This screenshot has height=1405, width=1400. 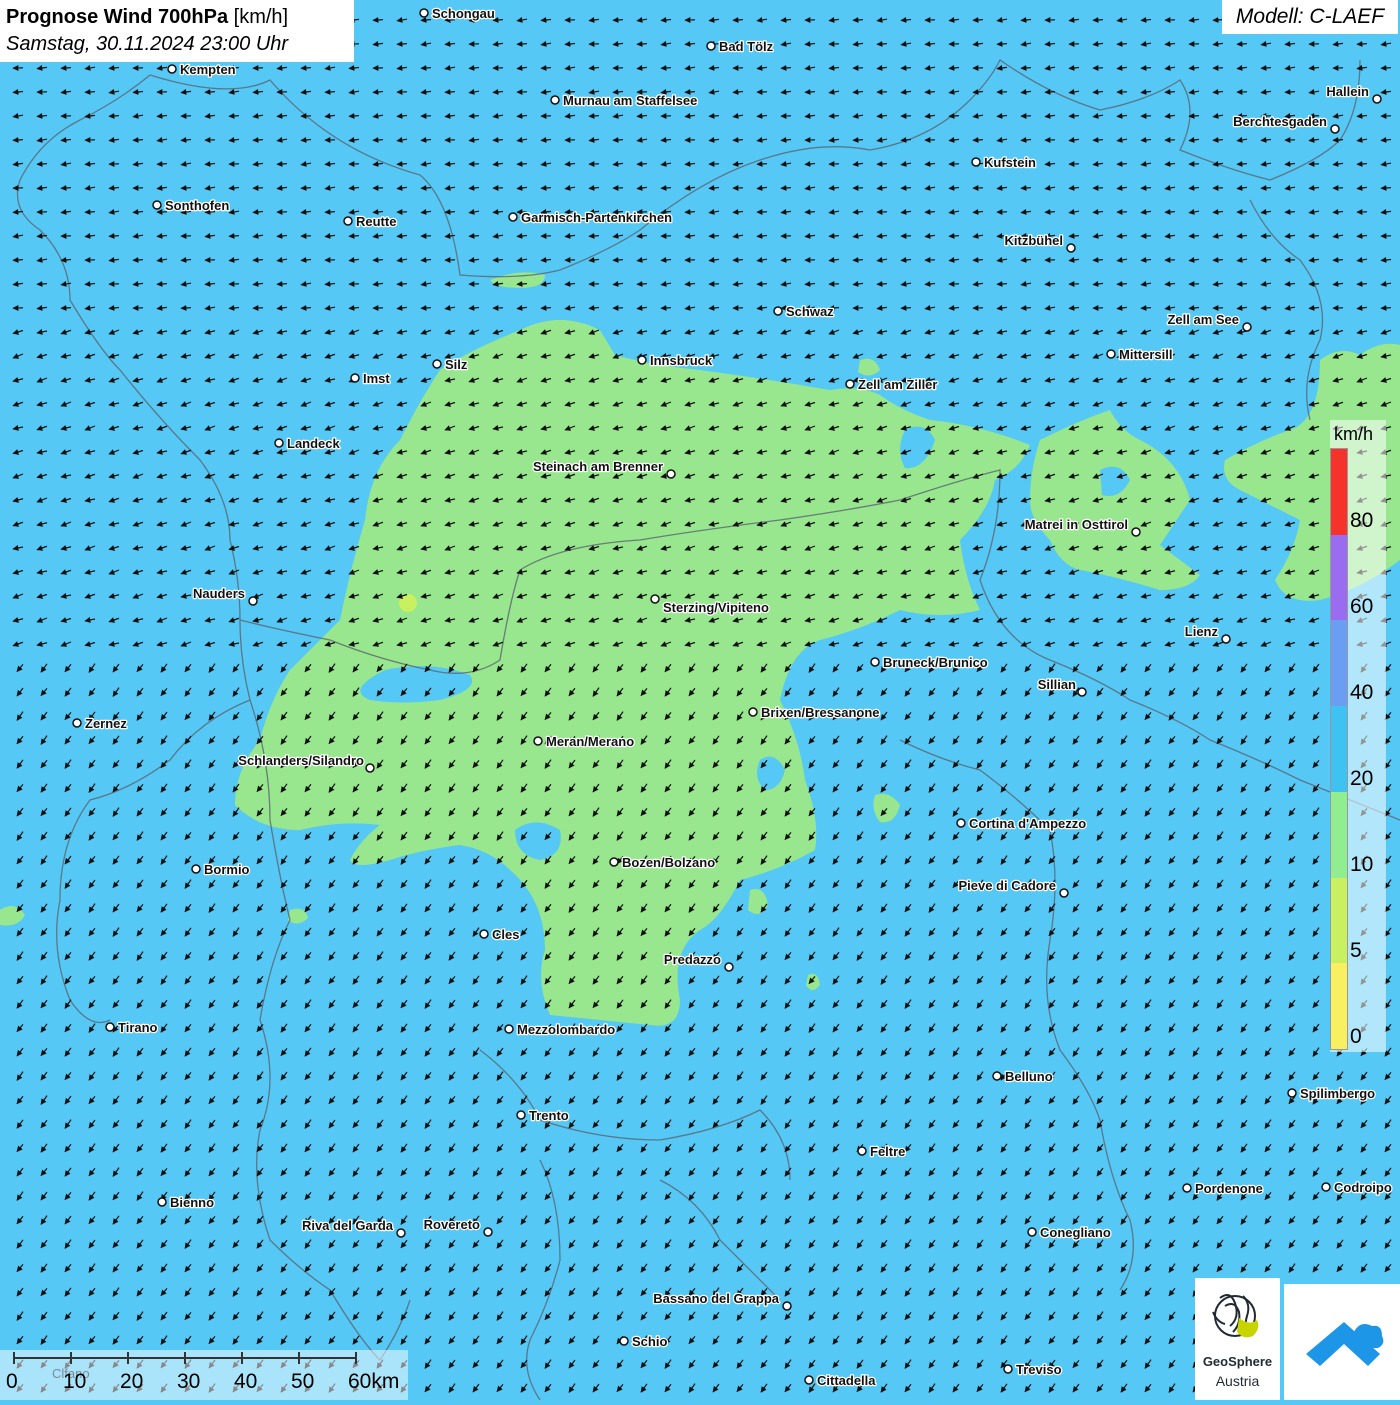 What do you see at coordinates (1361, 779) in the screenshot?
I see `legend-label: 20` at bounding box center [1361, 779].